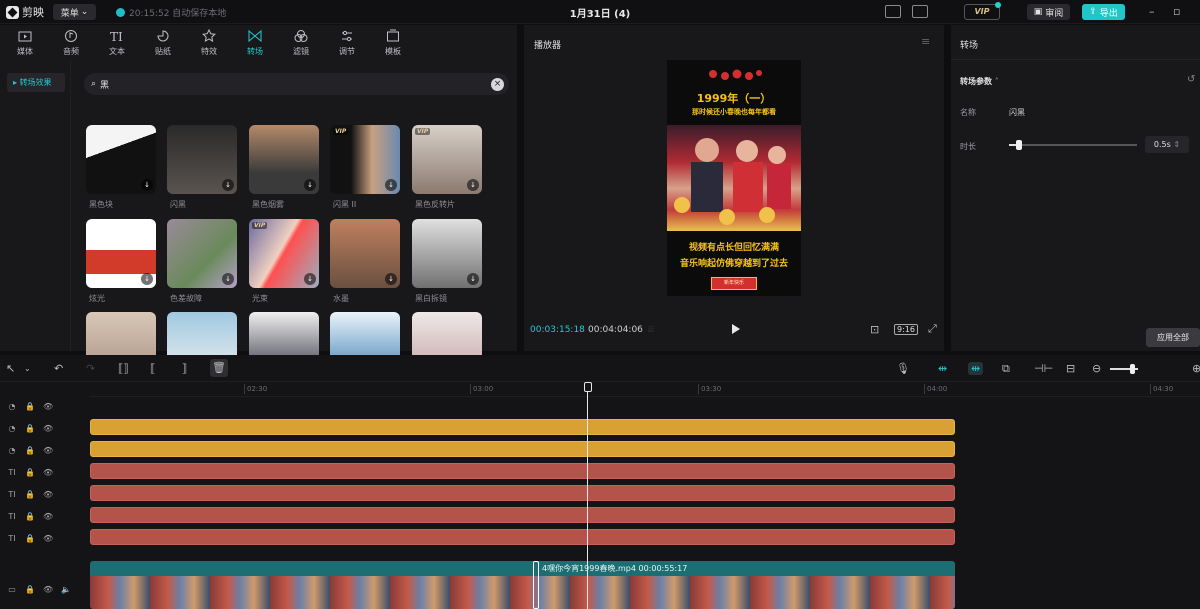 This screenshot has height=609, width=1200. Describe the element at coordinates (90, 368) in the screenshot. I see `redo-icon: ↷` at that location.